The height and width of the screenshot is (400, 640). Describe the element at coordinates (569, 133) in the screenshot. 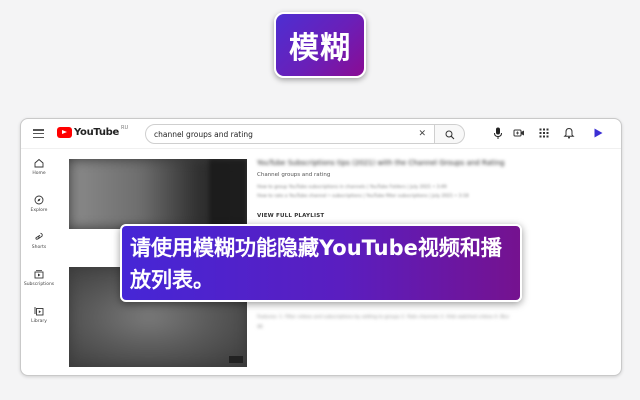

I see `notifications-bell-icon` at that location.